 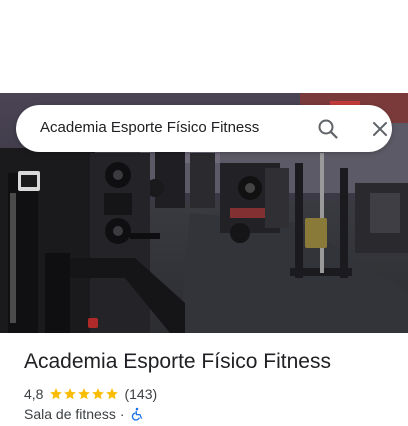 I want to click on place-category: Sala de fitness, so click(x=70, y=414).